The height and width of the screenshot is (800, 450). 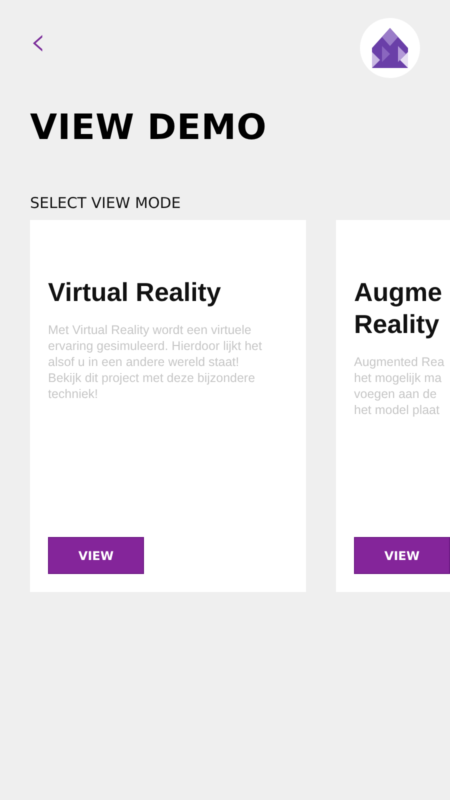 I want to click on section-label: SELECT VIEW MODE, so click(x=106, y=203).